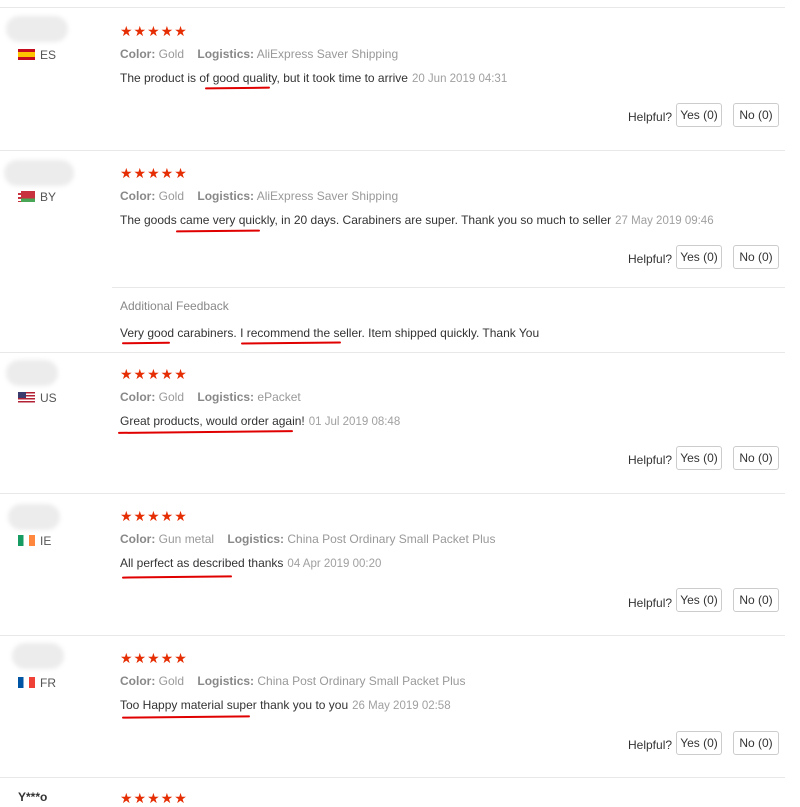  Describe the element at coordinates (354, 422) in the screenshot. I see `review-date: 01 Jul 2019 08:48` at that location.